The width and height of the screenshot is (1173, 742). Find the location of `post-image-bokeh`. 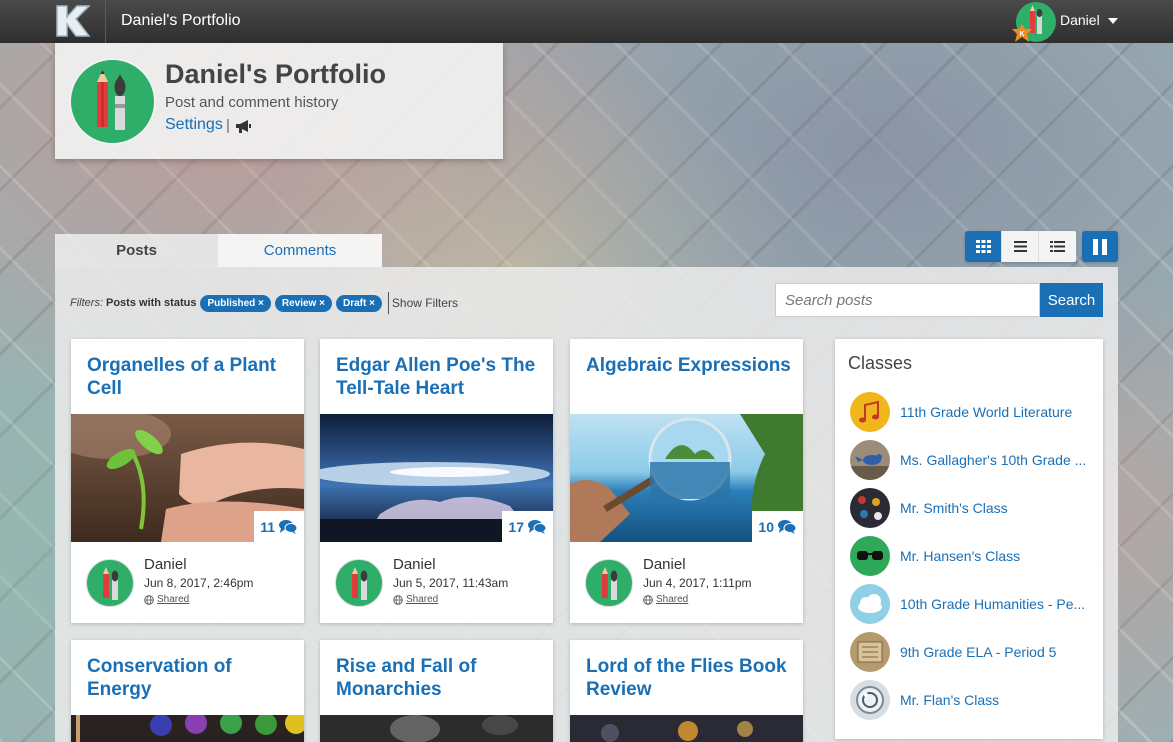

post-image-bokeh is located at coordinates (686, 728).